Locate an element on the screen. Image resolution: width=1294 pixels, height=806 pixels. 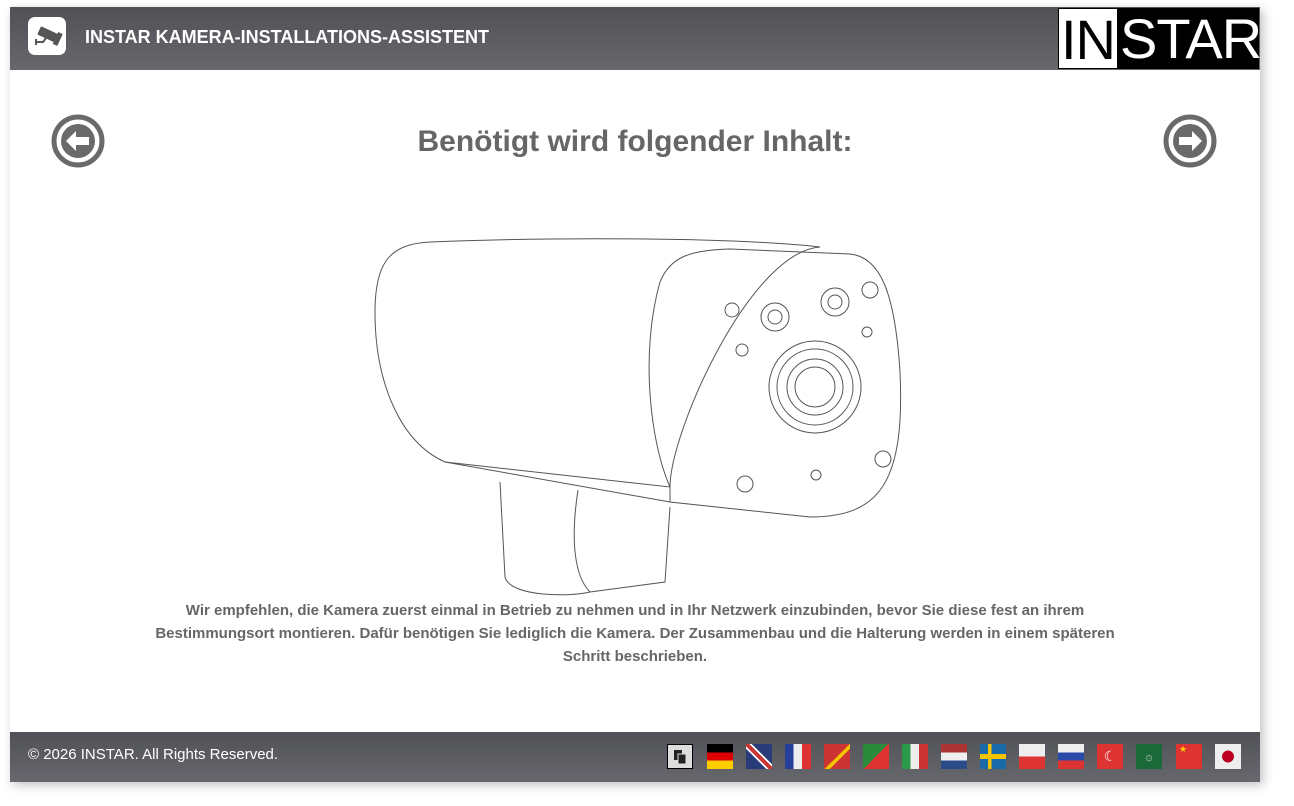
logo-star: STAR is located at coordinates (1191, 38).